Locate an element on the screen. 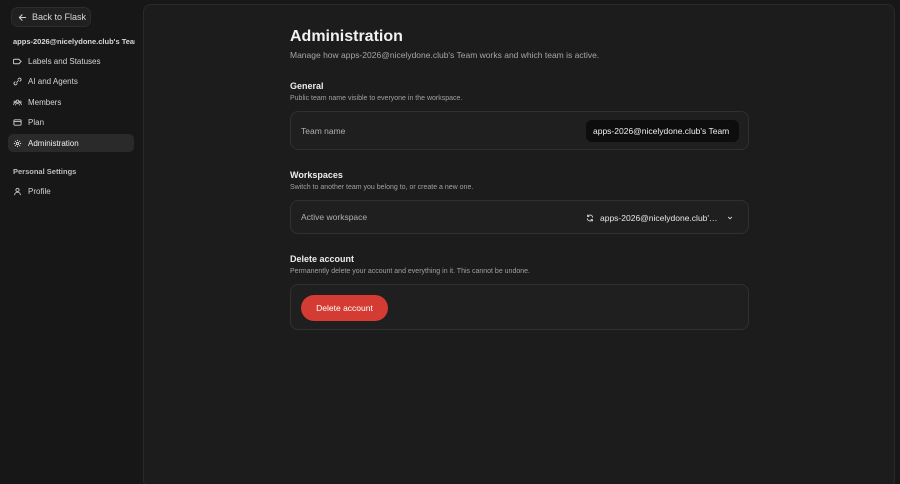  sidebar-item-ai-and-agents: AI and Agents is located at coordinates (71, 81).